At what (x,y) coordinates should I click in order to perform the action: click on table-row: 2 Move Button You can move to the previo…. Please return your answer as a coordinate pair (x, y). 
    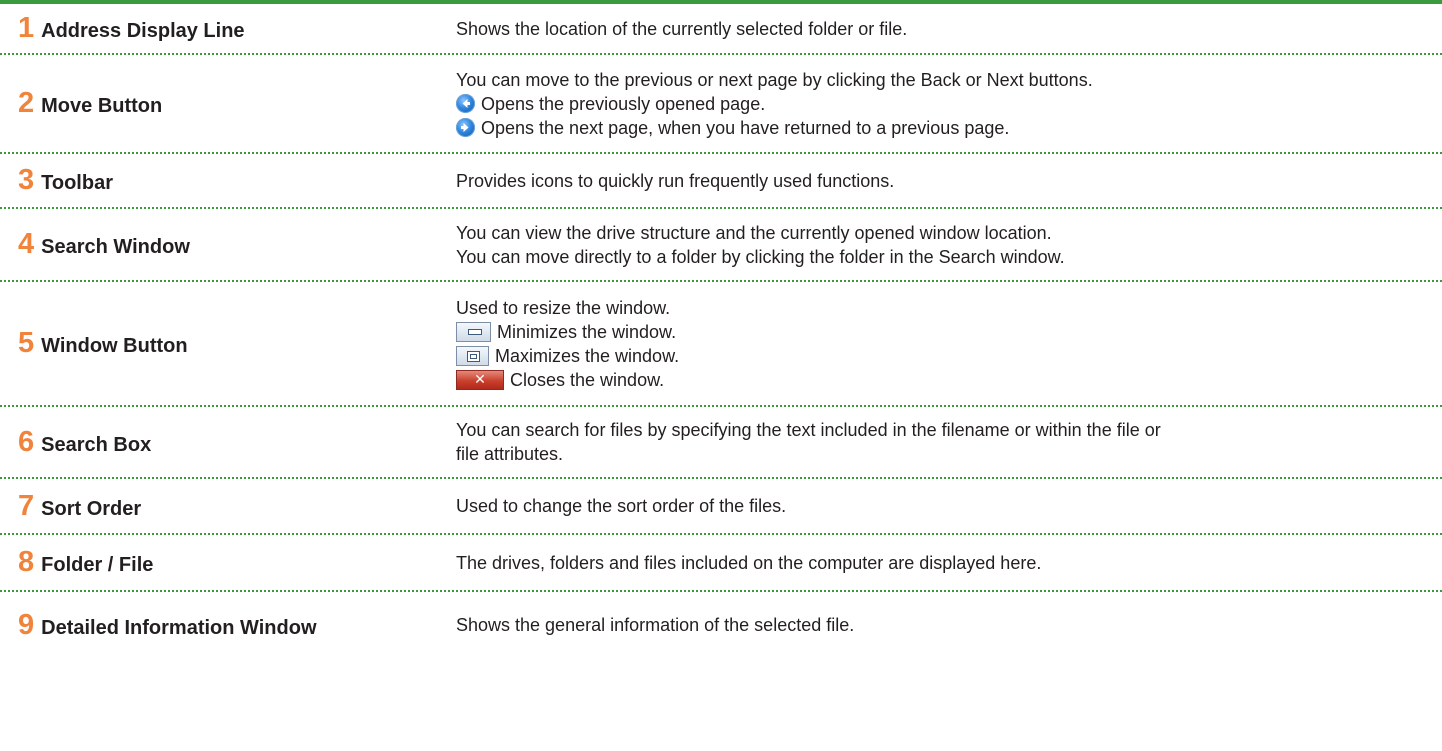
    Looking at the image, I should click on (721, 104).